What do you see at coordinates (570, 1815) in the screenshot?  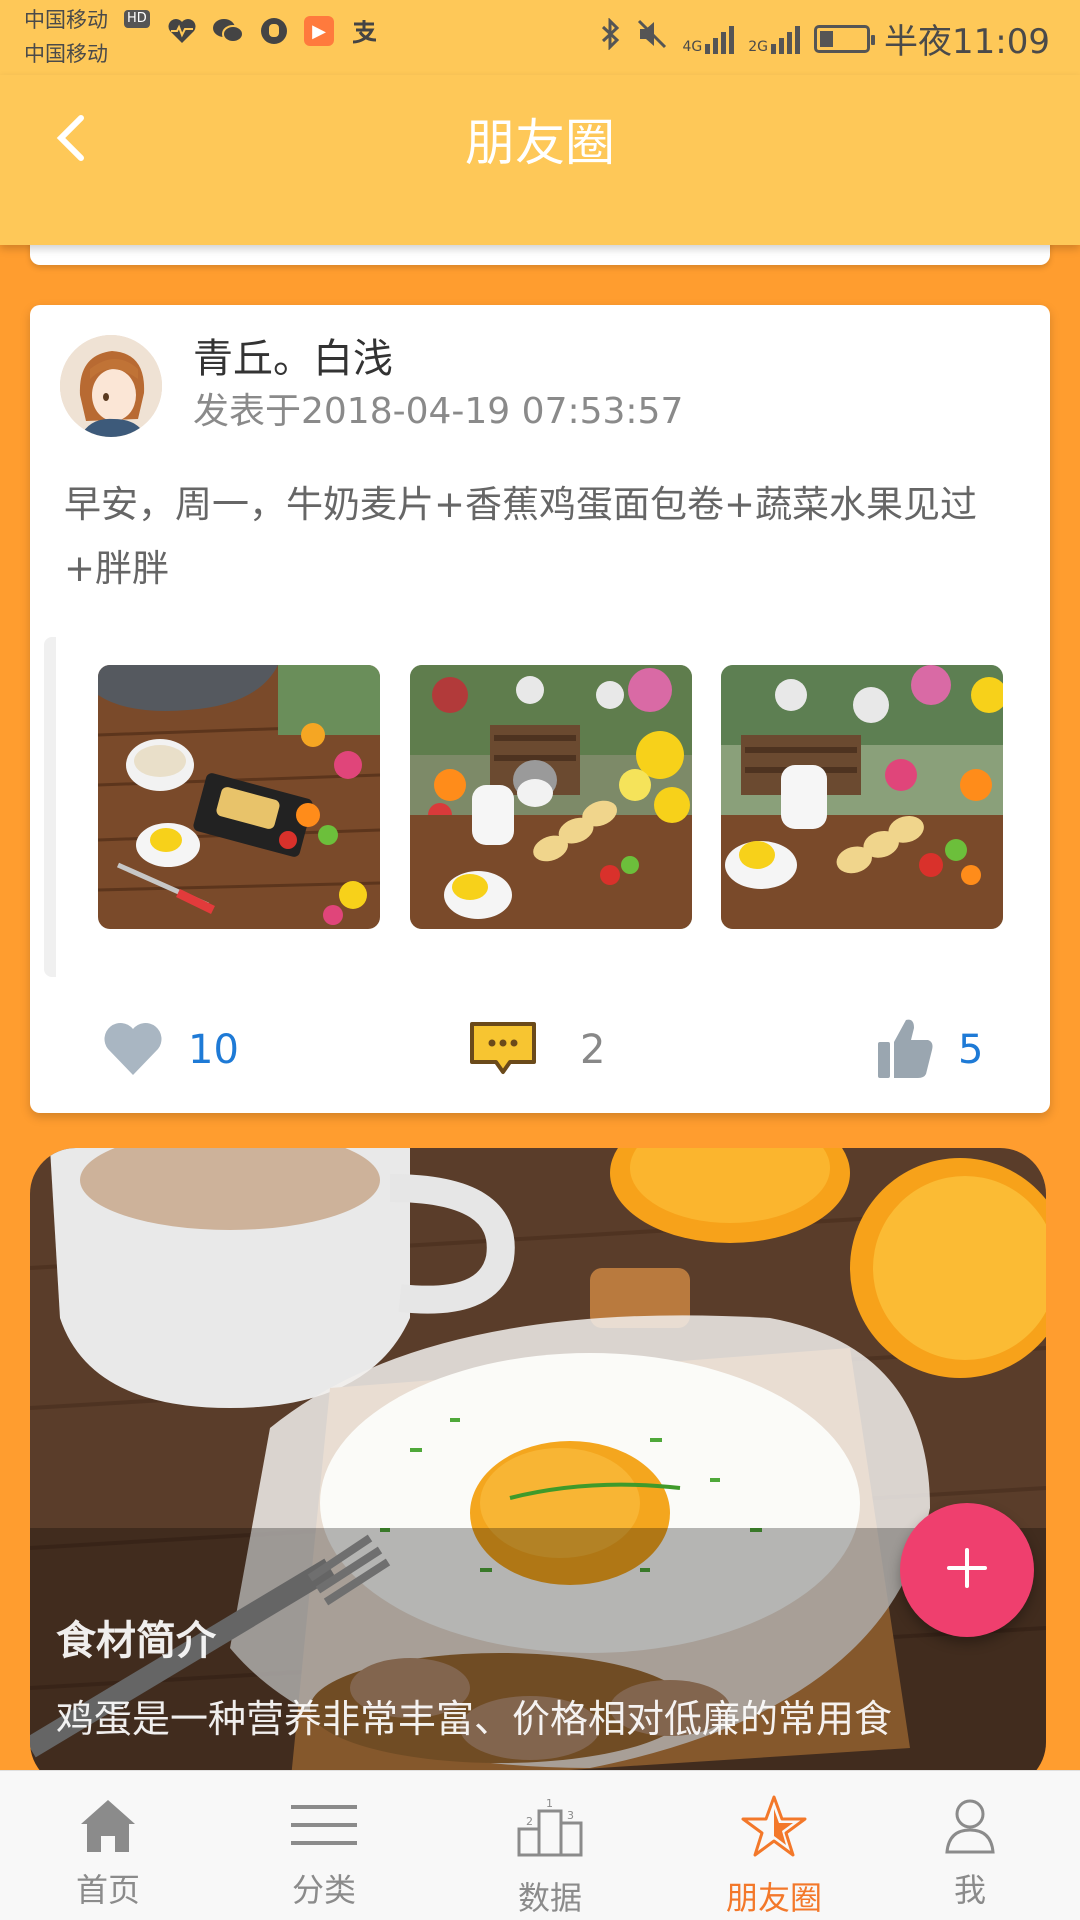 I see `svg-text: 3` at bounding box center [570, 1815].